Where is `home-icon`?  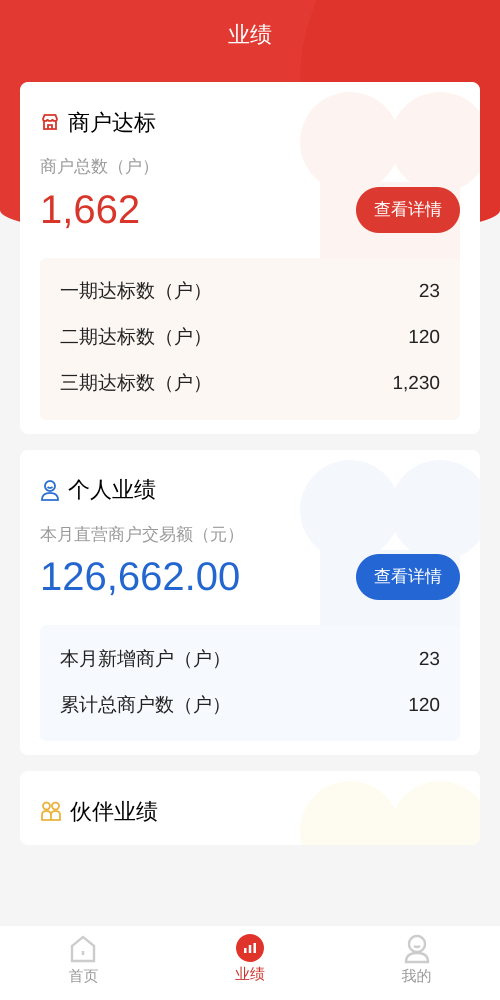 home-icon is located at coordinates (83, 949).